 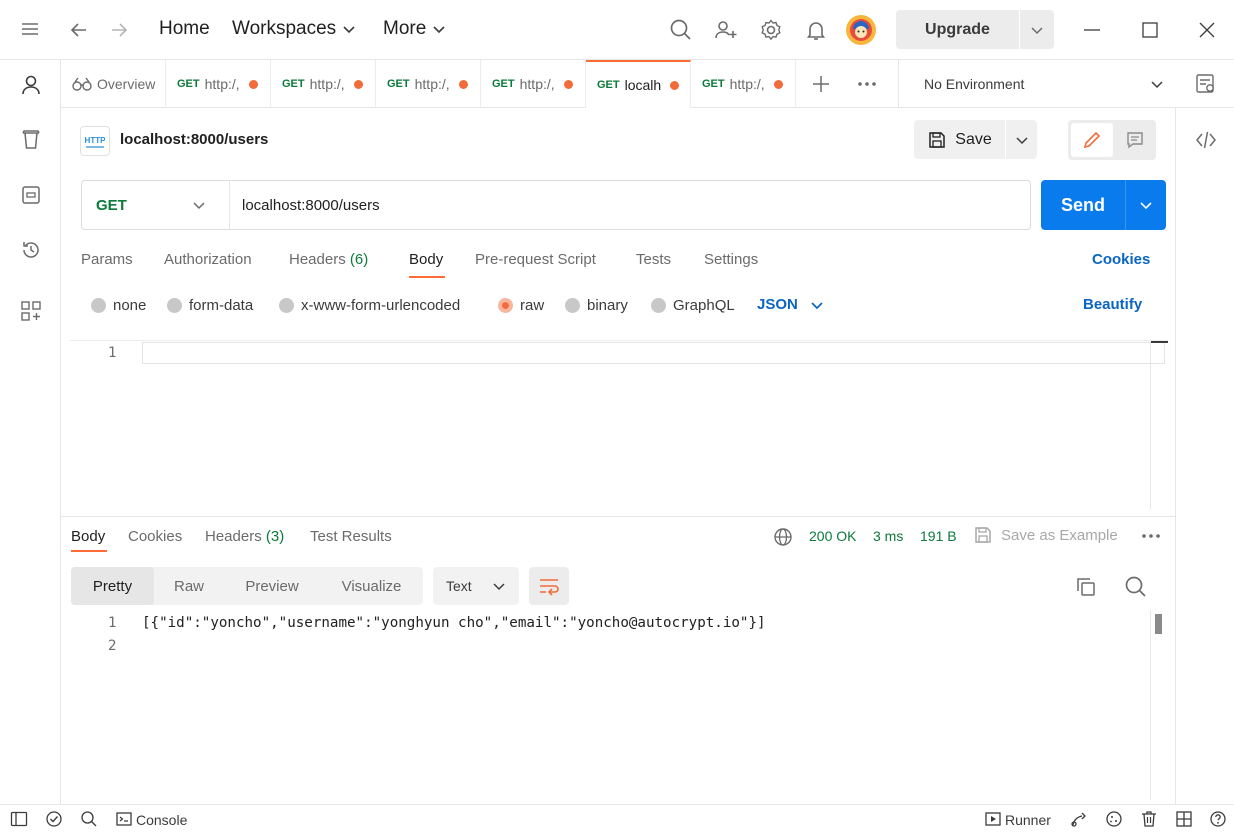 I want to click on settings-gear-icon, so click(x=771, y=30).